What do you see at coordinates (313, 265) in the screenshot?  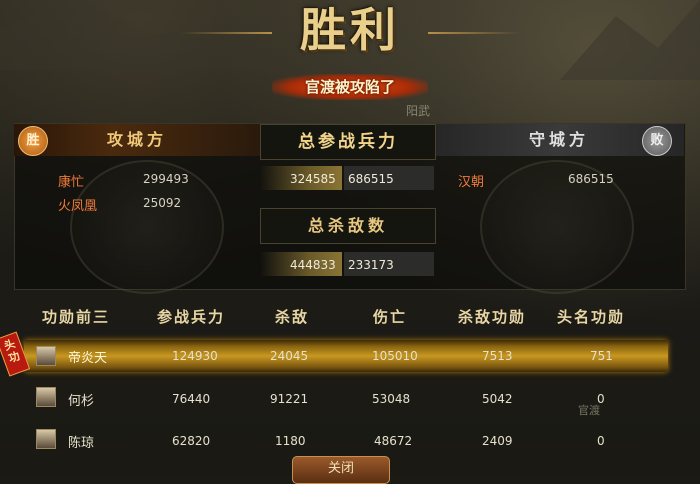 I see `attacker-total-kills: 444833` at bounding box center [313, 265].